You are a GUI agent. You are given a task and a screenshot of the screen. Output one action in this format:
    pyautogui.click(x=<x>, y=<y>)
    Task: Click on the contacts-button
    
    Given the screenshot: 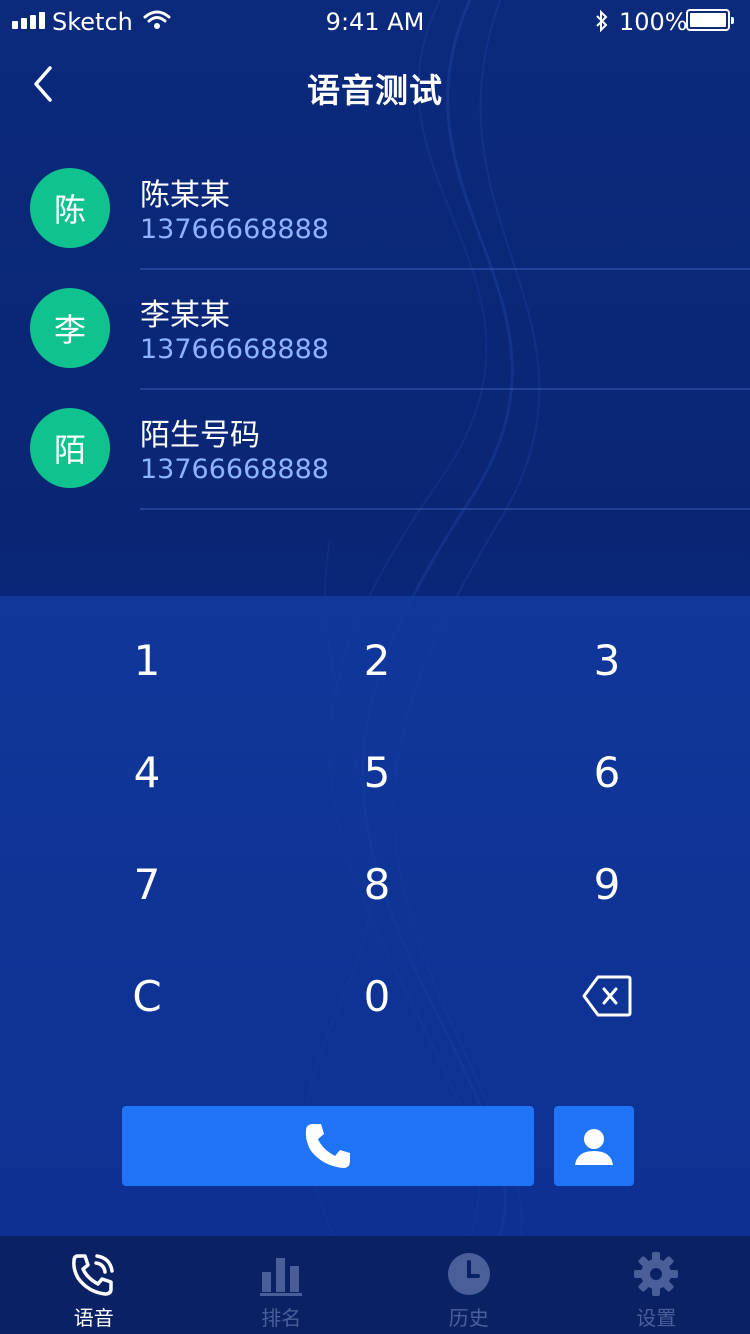 What is the action you would take?
    pyautogui.click(x=594, y=1146)
    